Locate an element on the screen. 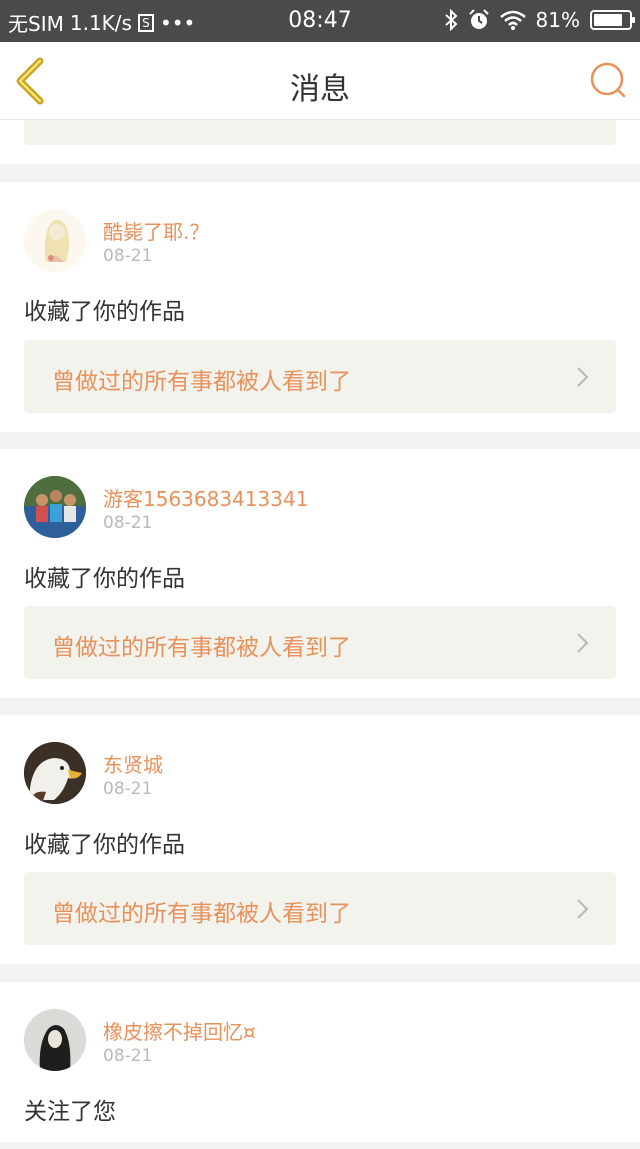  battery-percent: 81% is located at coordinates (557, 20).